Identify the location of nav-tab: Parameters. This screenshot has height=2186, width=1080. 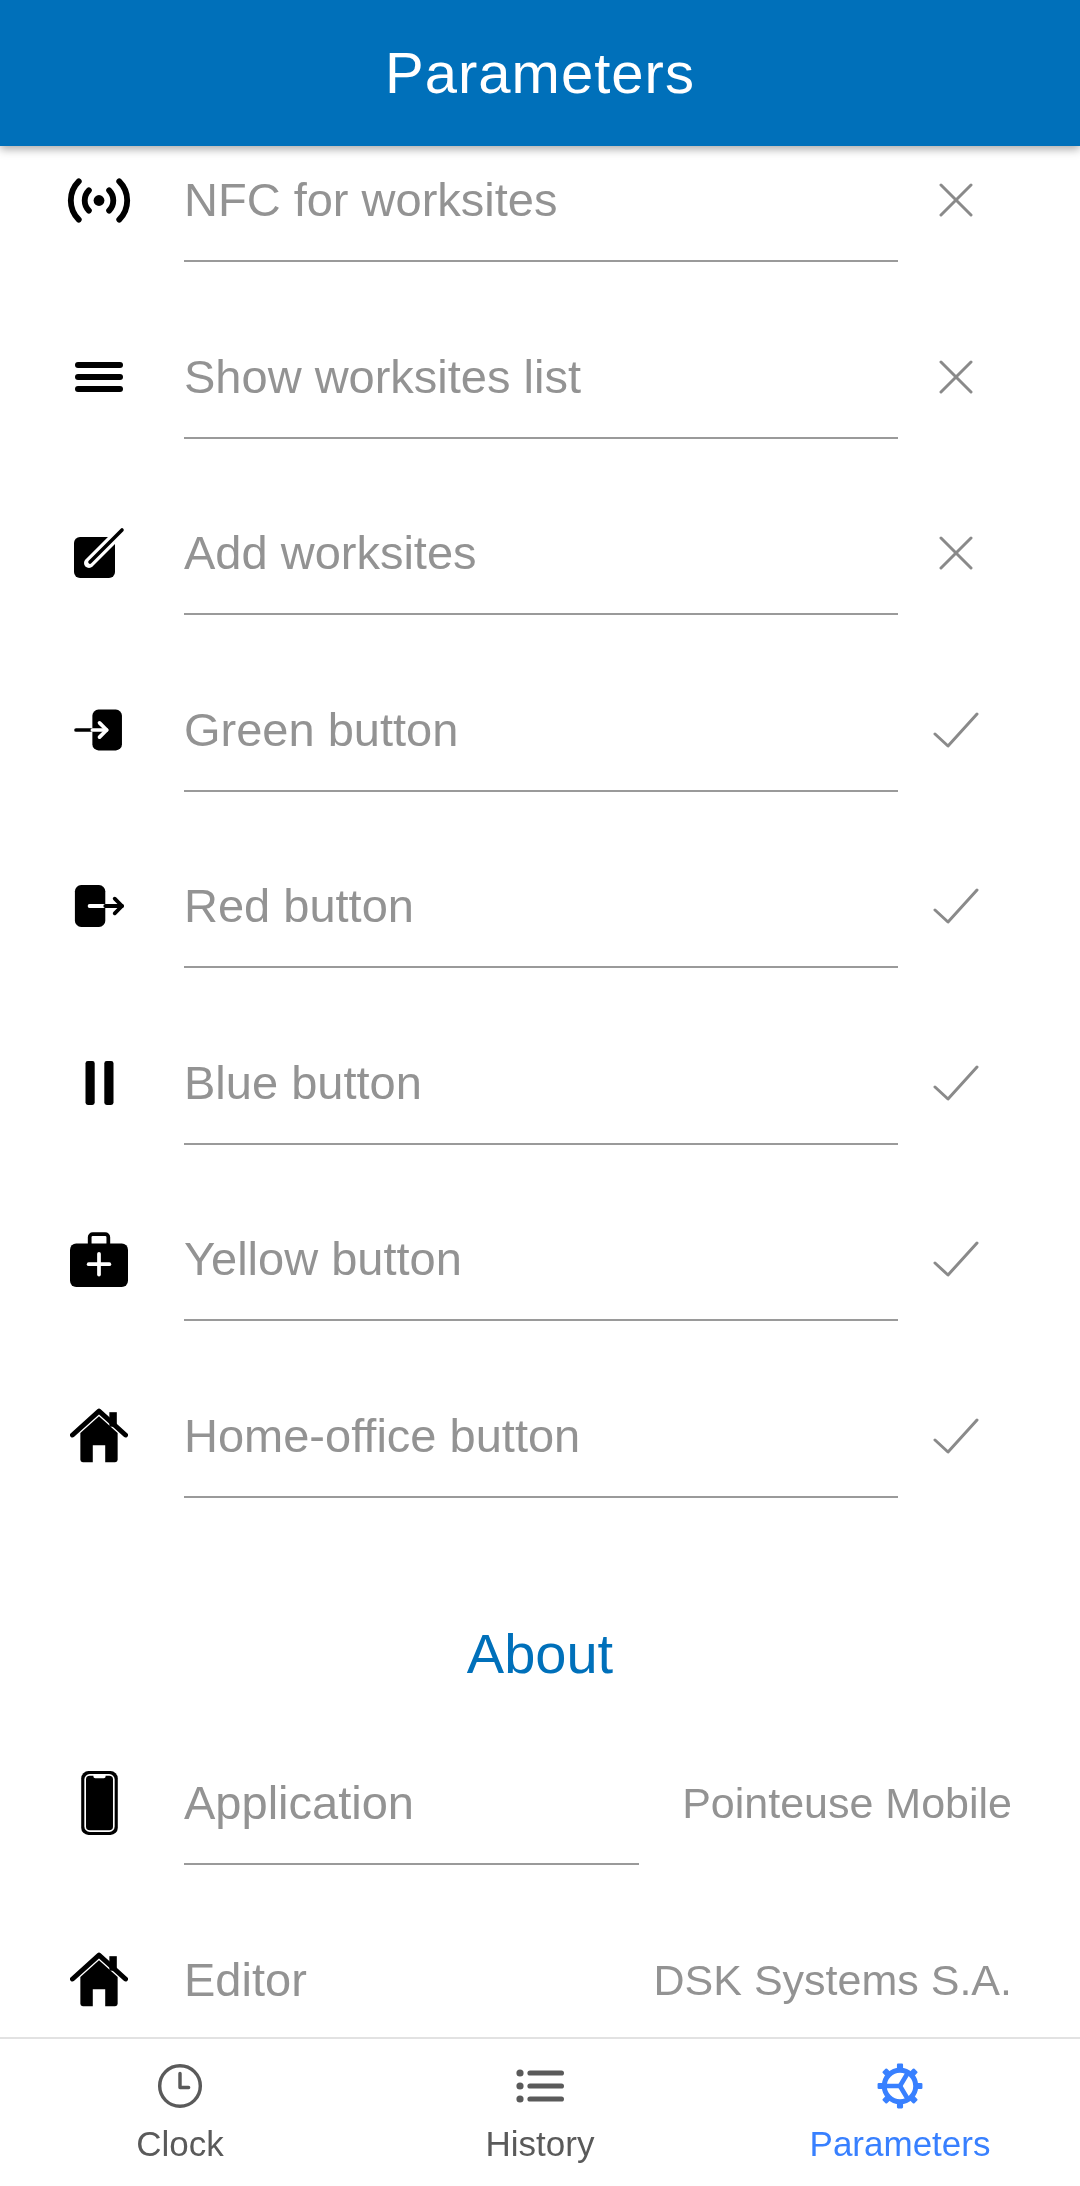
(900, 2112).